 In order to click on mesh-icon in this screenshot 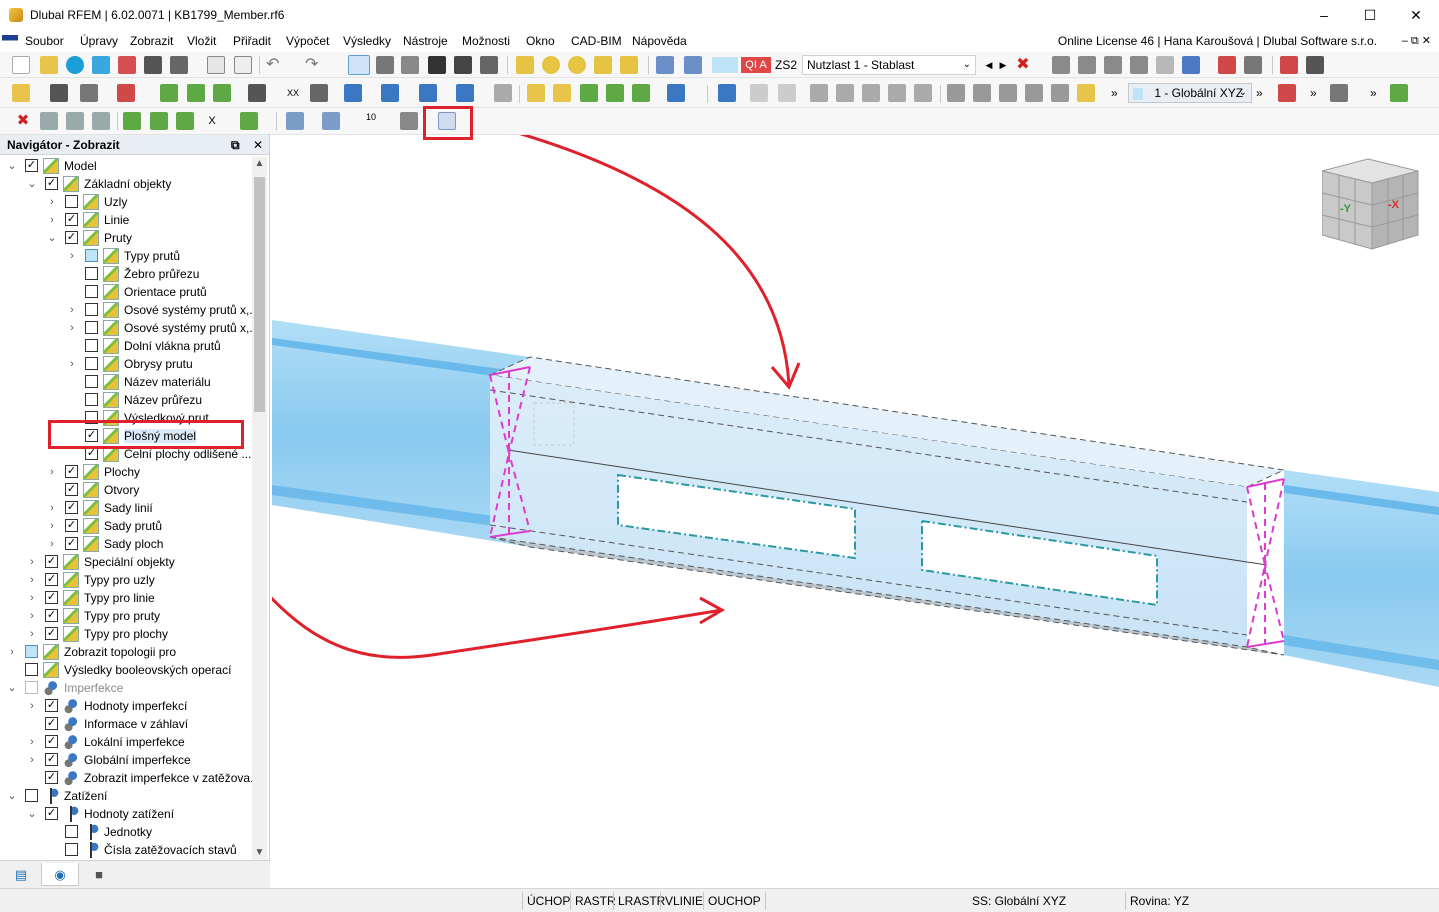, I will do `click(1191, 65)`.